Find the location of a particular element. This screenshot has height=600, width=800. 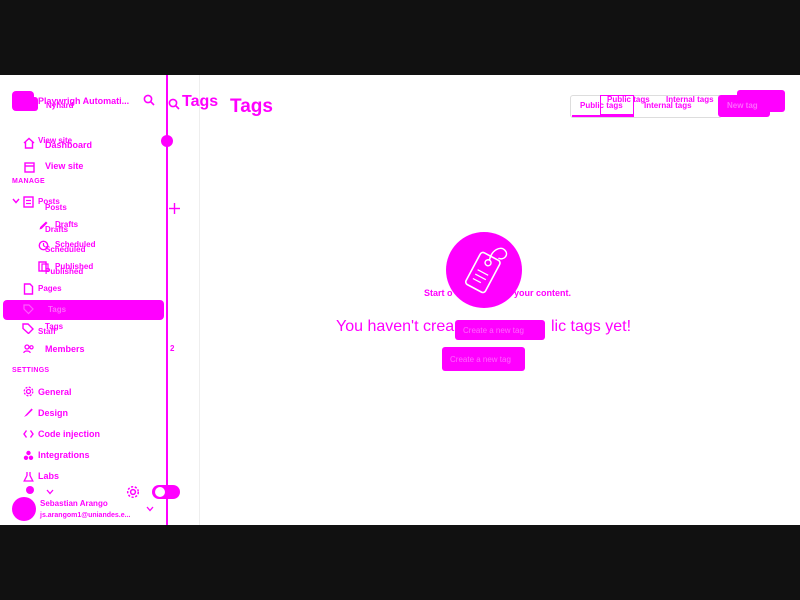

search-icon is located at coordinates (149, 100).